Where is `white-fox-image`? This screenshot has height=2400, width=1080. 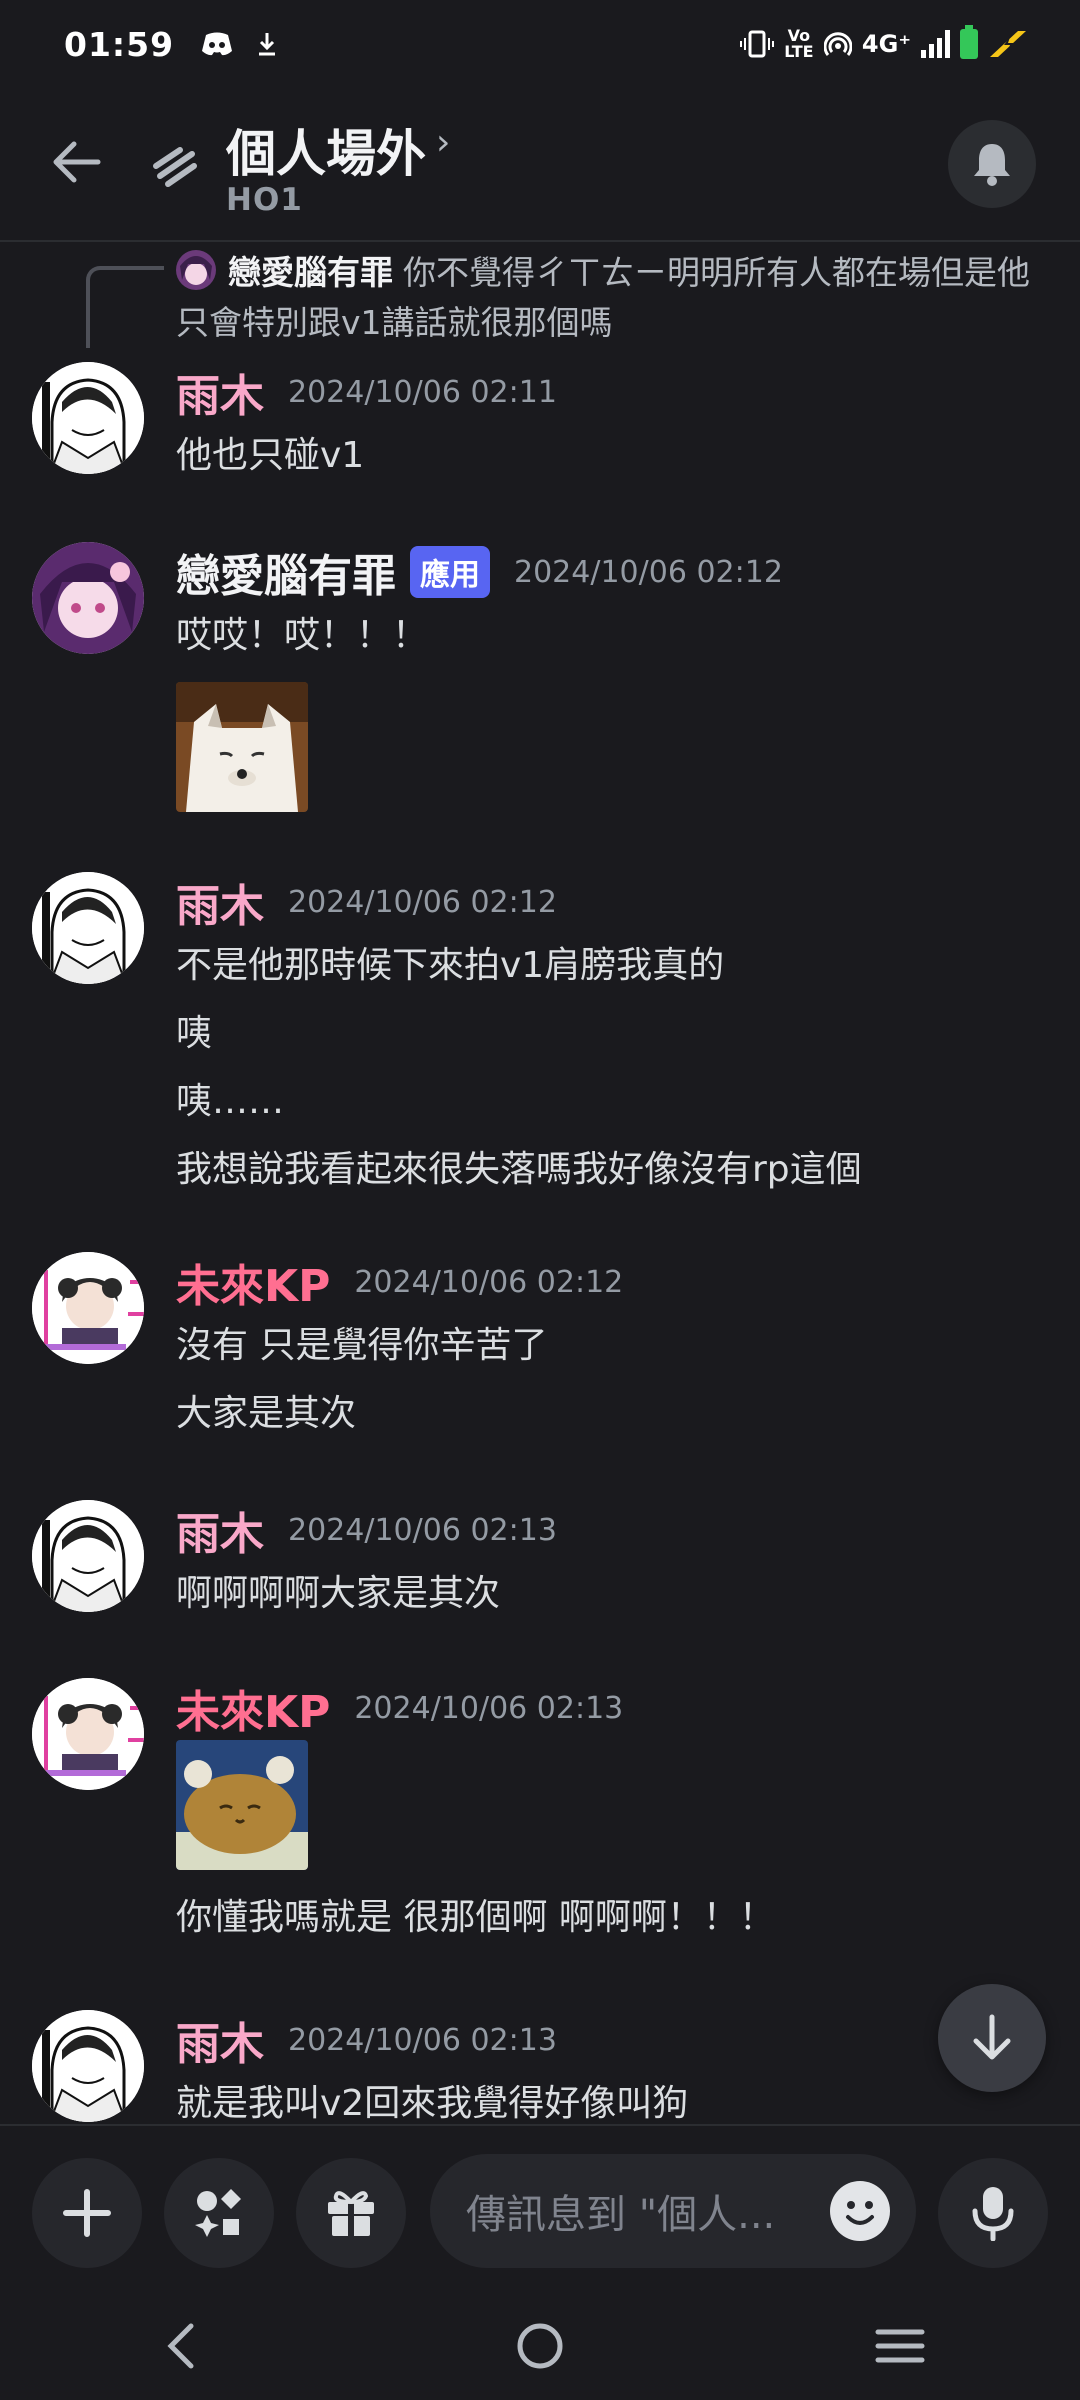 white-fox-image is located at coordinates (242, 747).